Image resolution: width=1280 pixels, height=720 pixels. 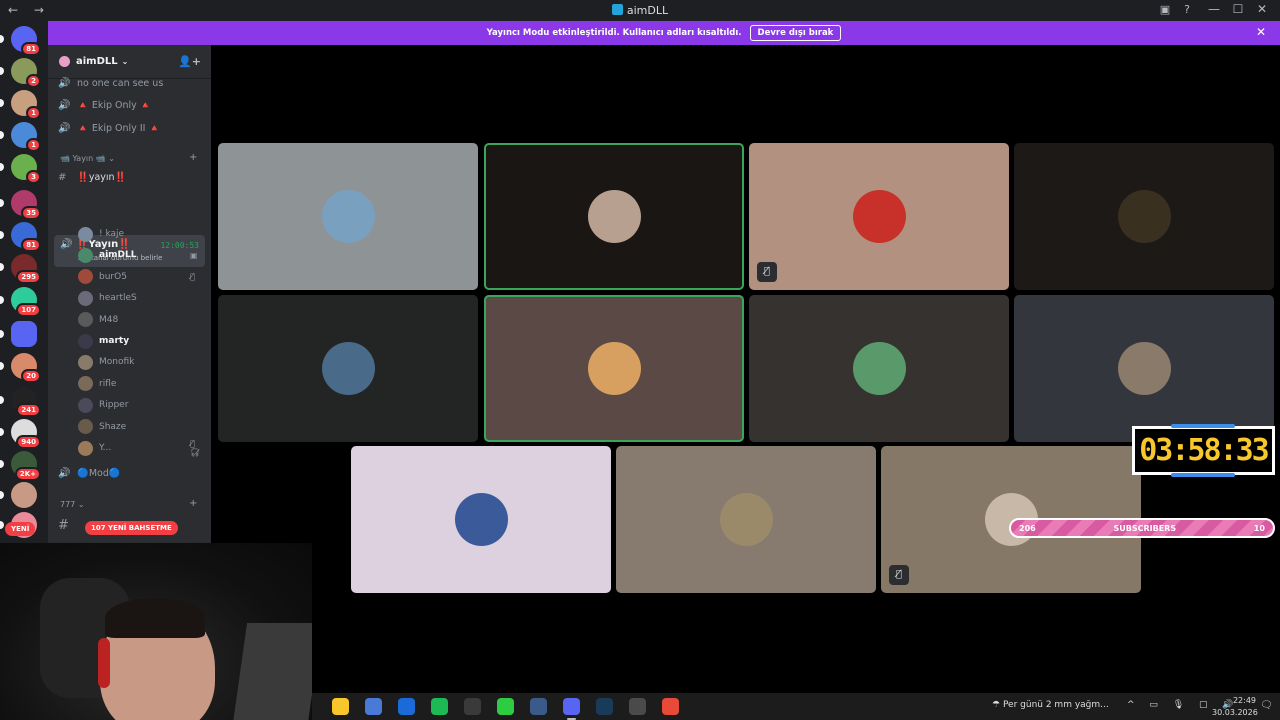 I want to click on server-icon: 107, so click(x=20, y=302).